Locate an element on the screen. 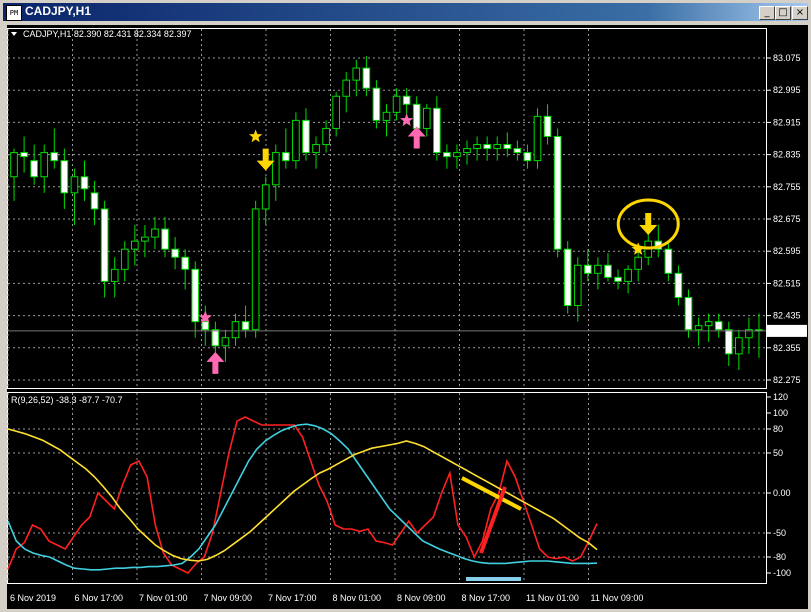 This screenshot has height=612, width=811. window-title: CADJPY,H1 is located at coordinates (58, 11).